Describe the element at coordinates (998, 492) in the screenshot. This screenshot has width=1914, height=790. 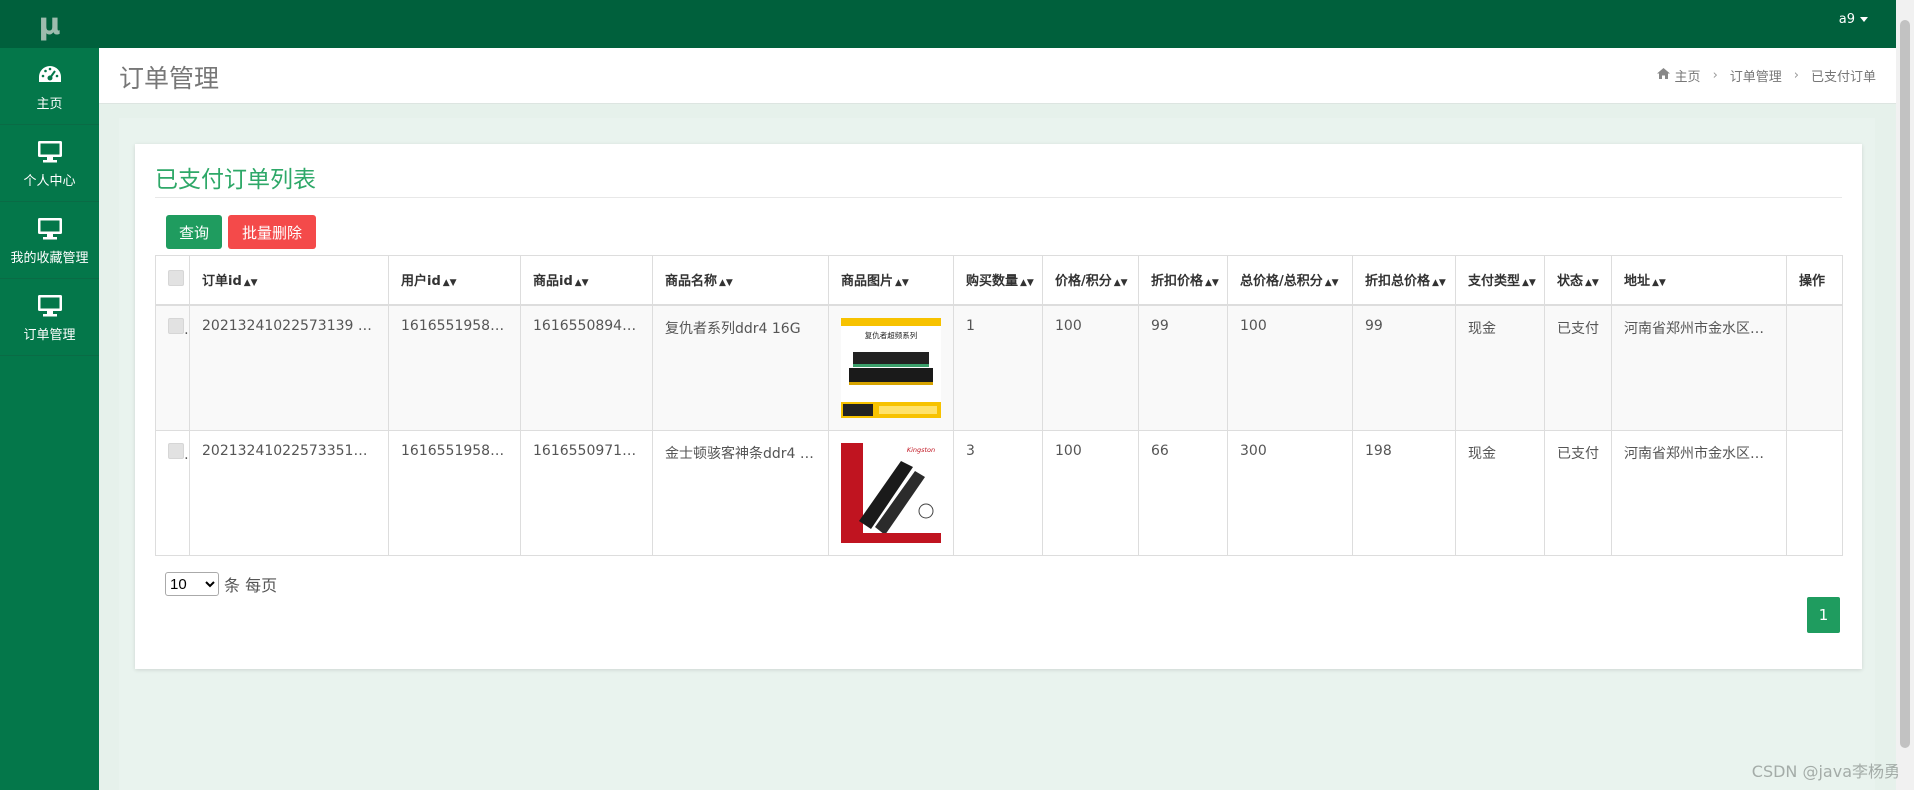
I see `cell-quantity: 3` at that location.